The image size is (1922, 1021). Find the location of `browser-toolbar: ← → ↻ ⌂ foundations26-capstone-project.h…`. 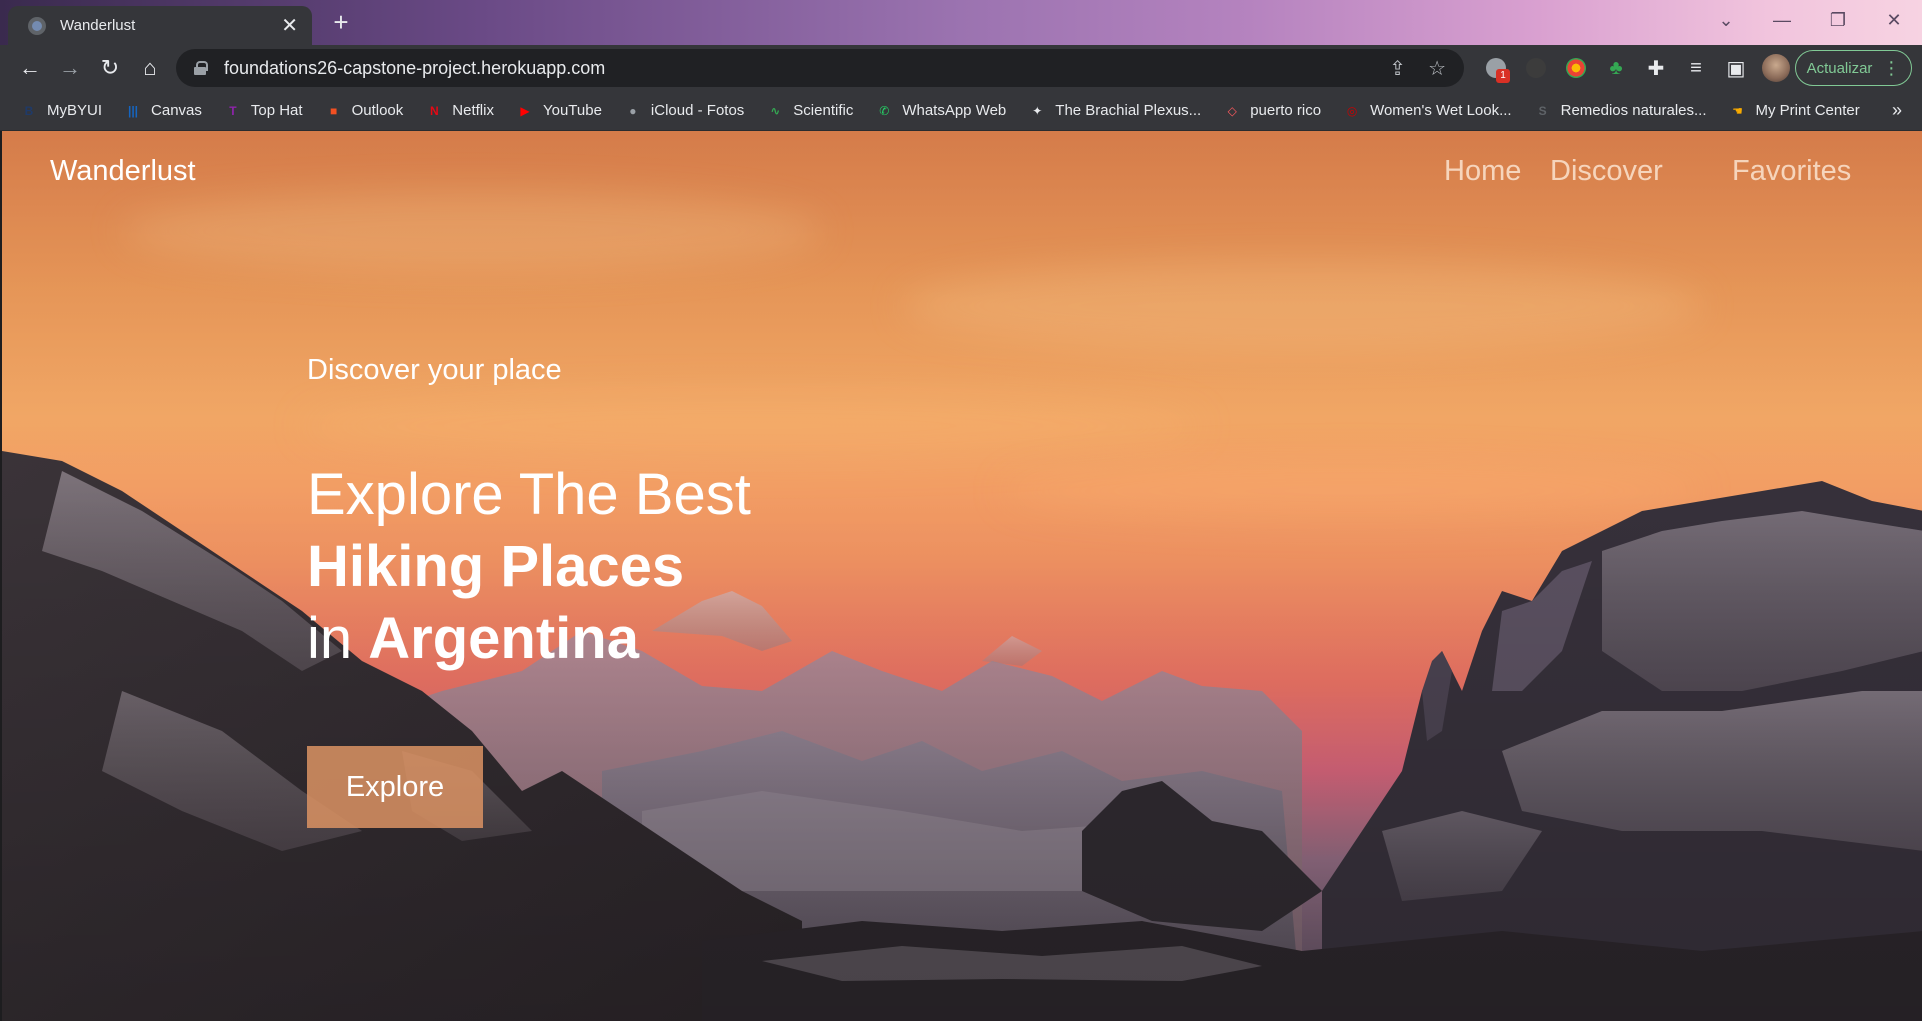

browser-toolbar: ← → ↻ ⌂ foundations26-capstone-project.h… is located at coordinates (961, 68).